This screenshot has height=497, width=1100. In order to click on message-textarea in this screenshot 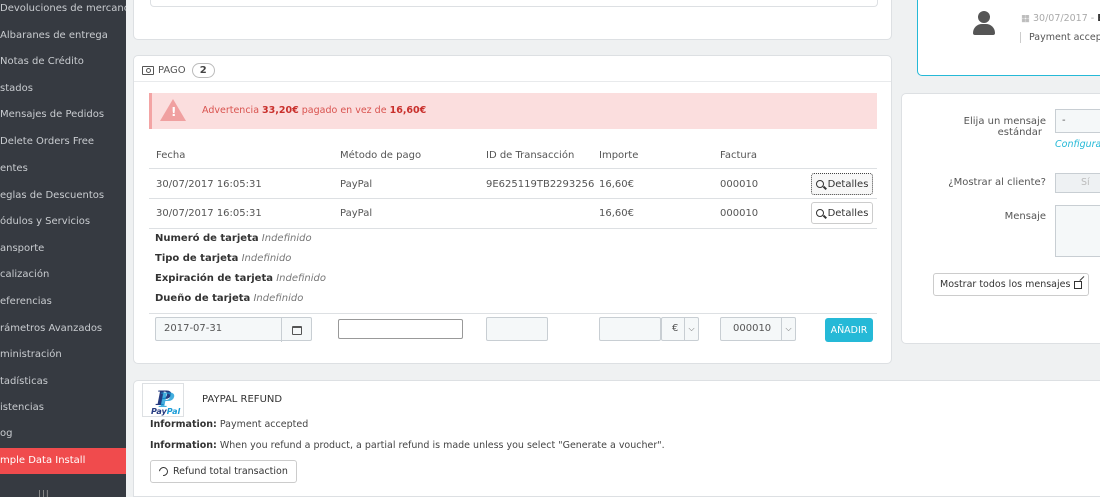, I will do `click(1077, 231)`.